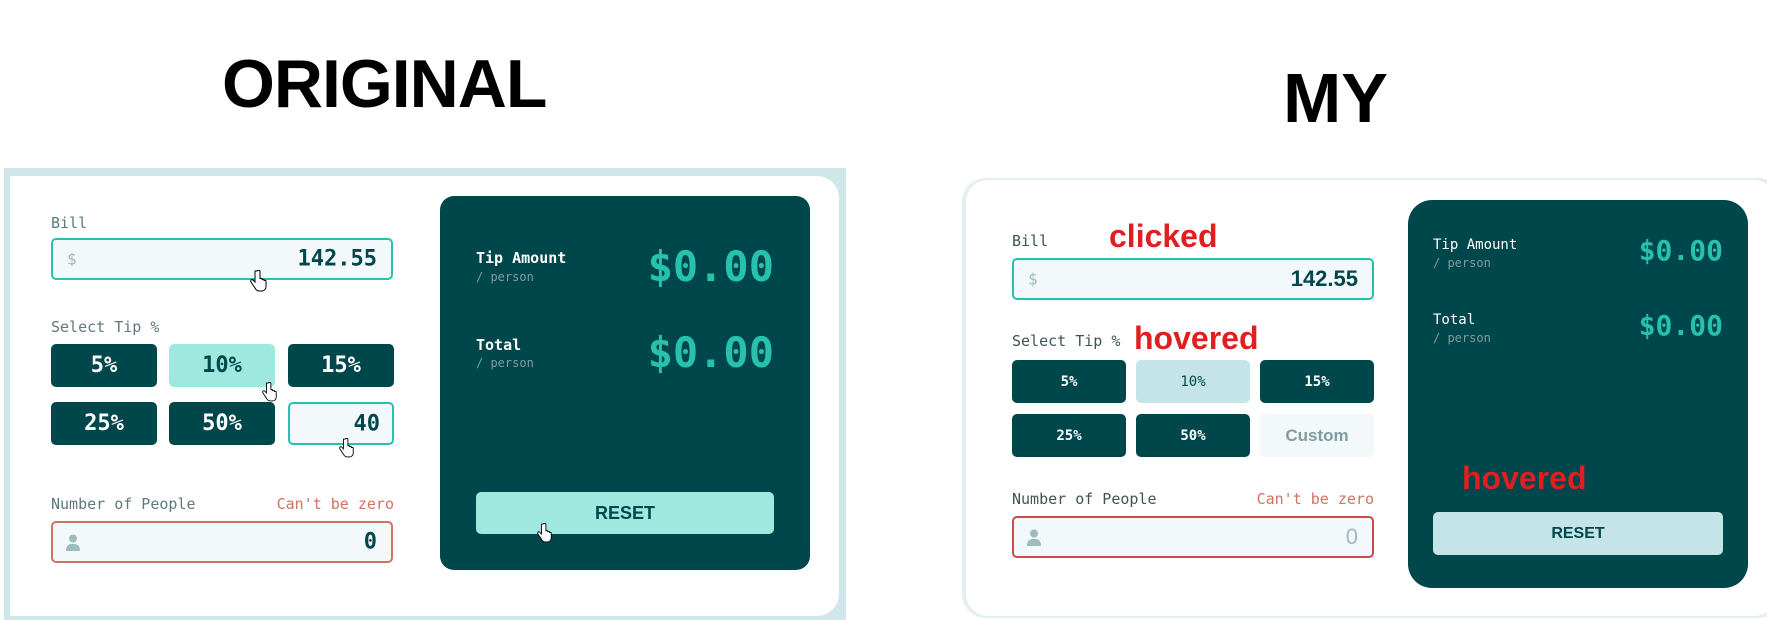 This screenshot has height=620, width=1767. I want to click on original-heading: ORIGINAL, so click(384, 84).